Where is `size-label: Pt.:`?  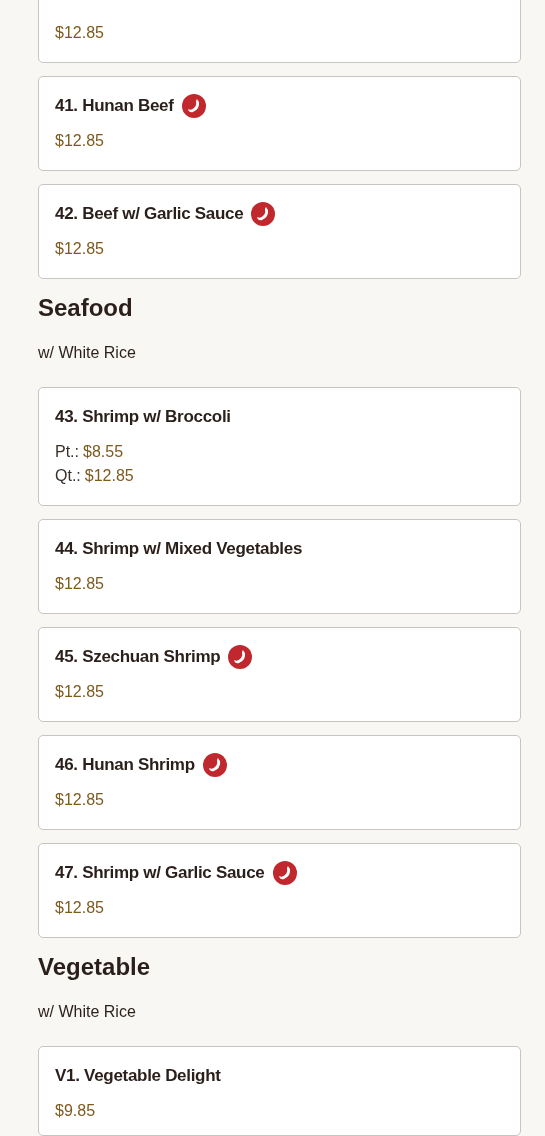 size-label: Pt.: is located at coordinates (67, 452).